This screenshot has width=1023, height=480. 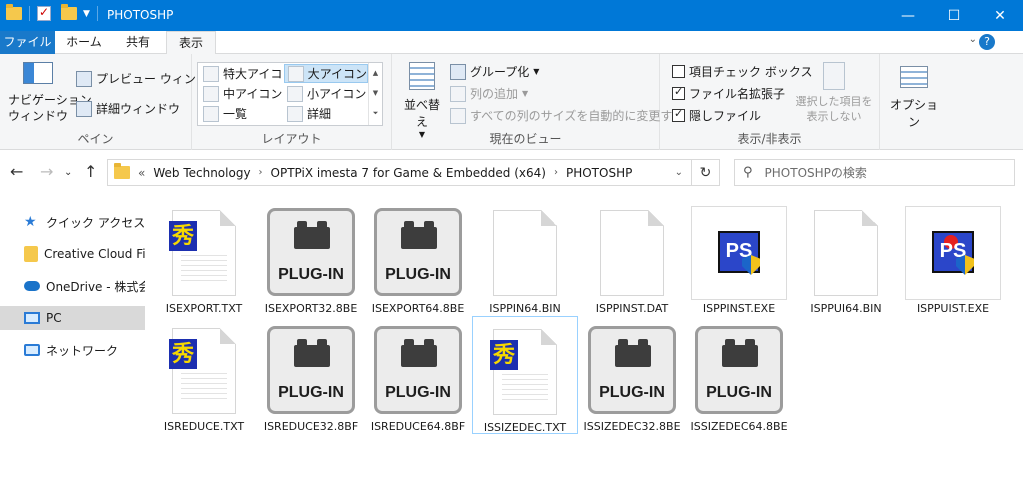 I want to click on nav-item-onedrive: OneDrive - 株式会社, so click(x=72, y=286).